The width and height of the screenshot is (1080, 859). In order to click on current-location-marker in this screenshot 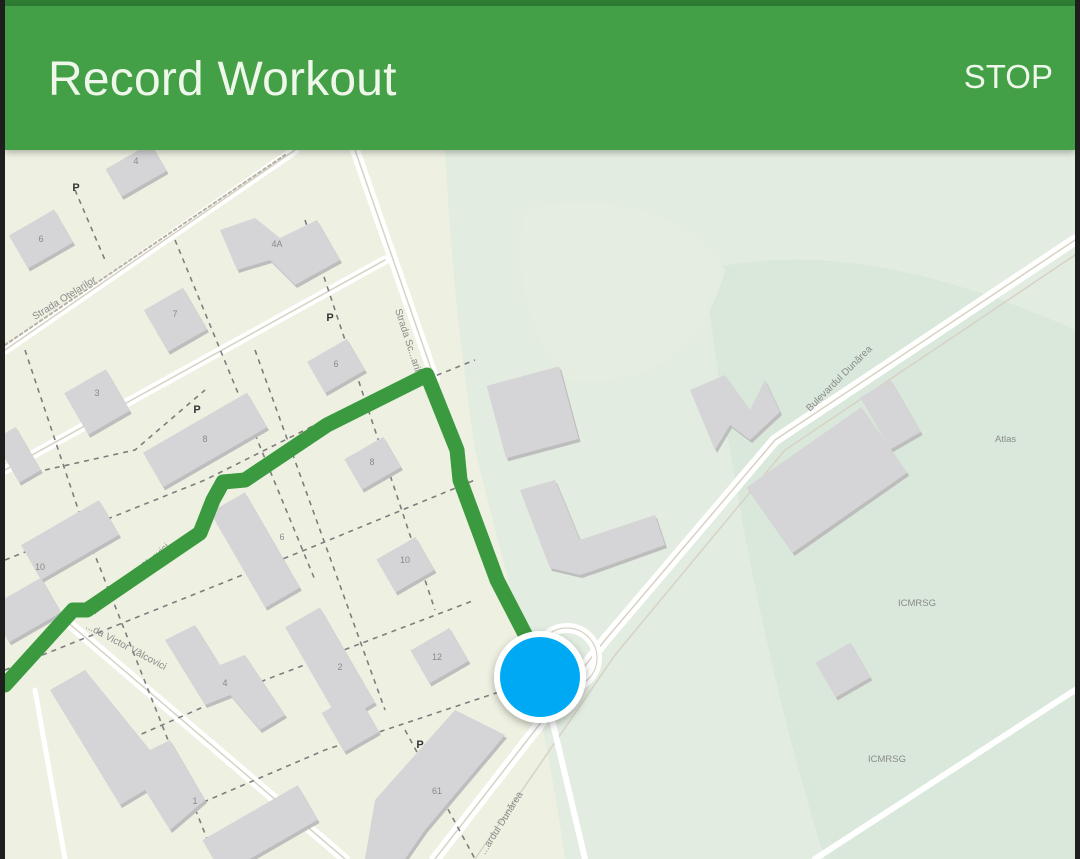, I will do `click(540, 677)`.